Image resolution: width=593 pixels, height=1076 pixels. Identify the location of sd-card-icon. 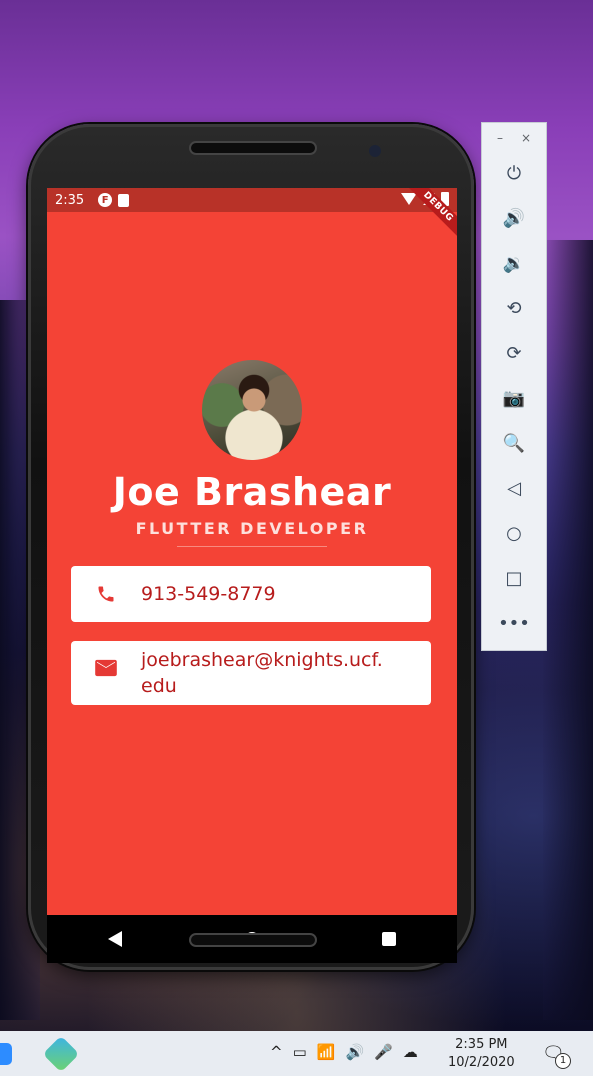
(124, 200).